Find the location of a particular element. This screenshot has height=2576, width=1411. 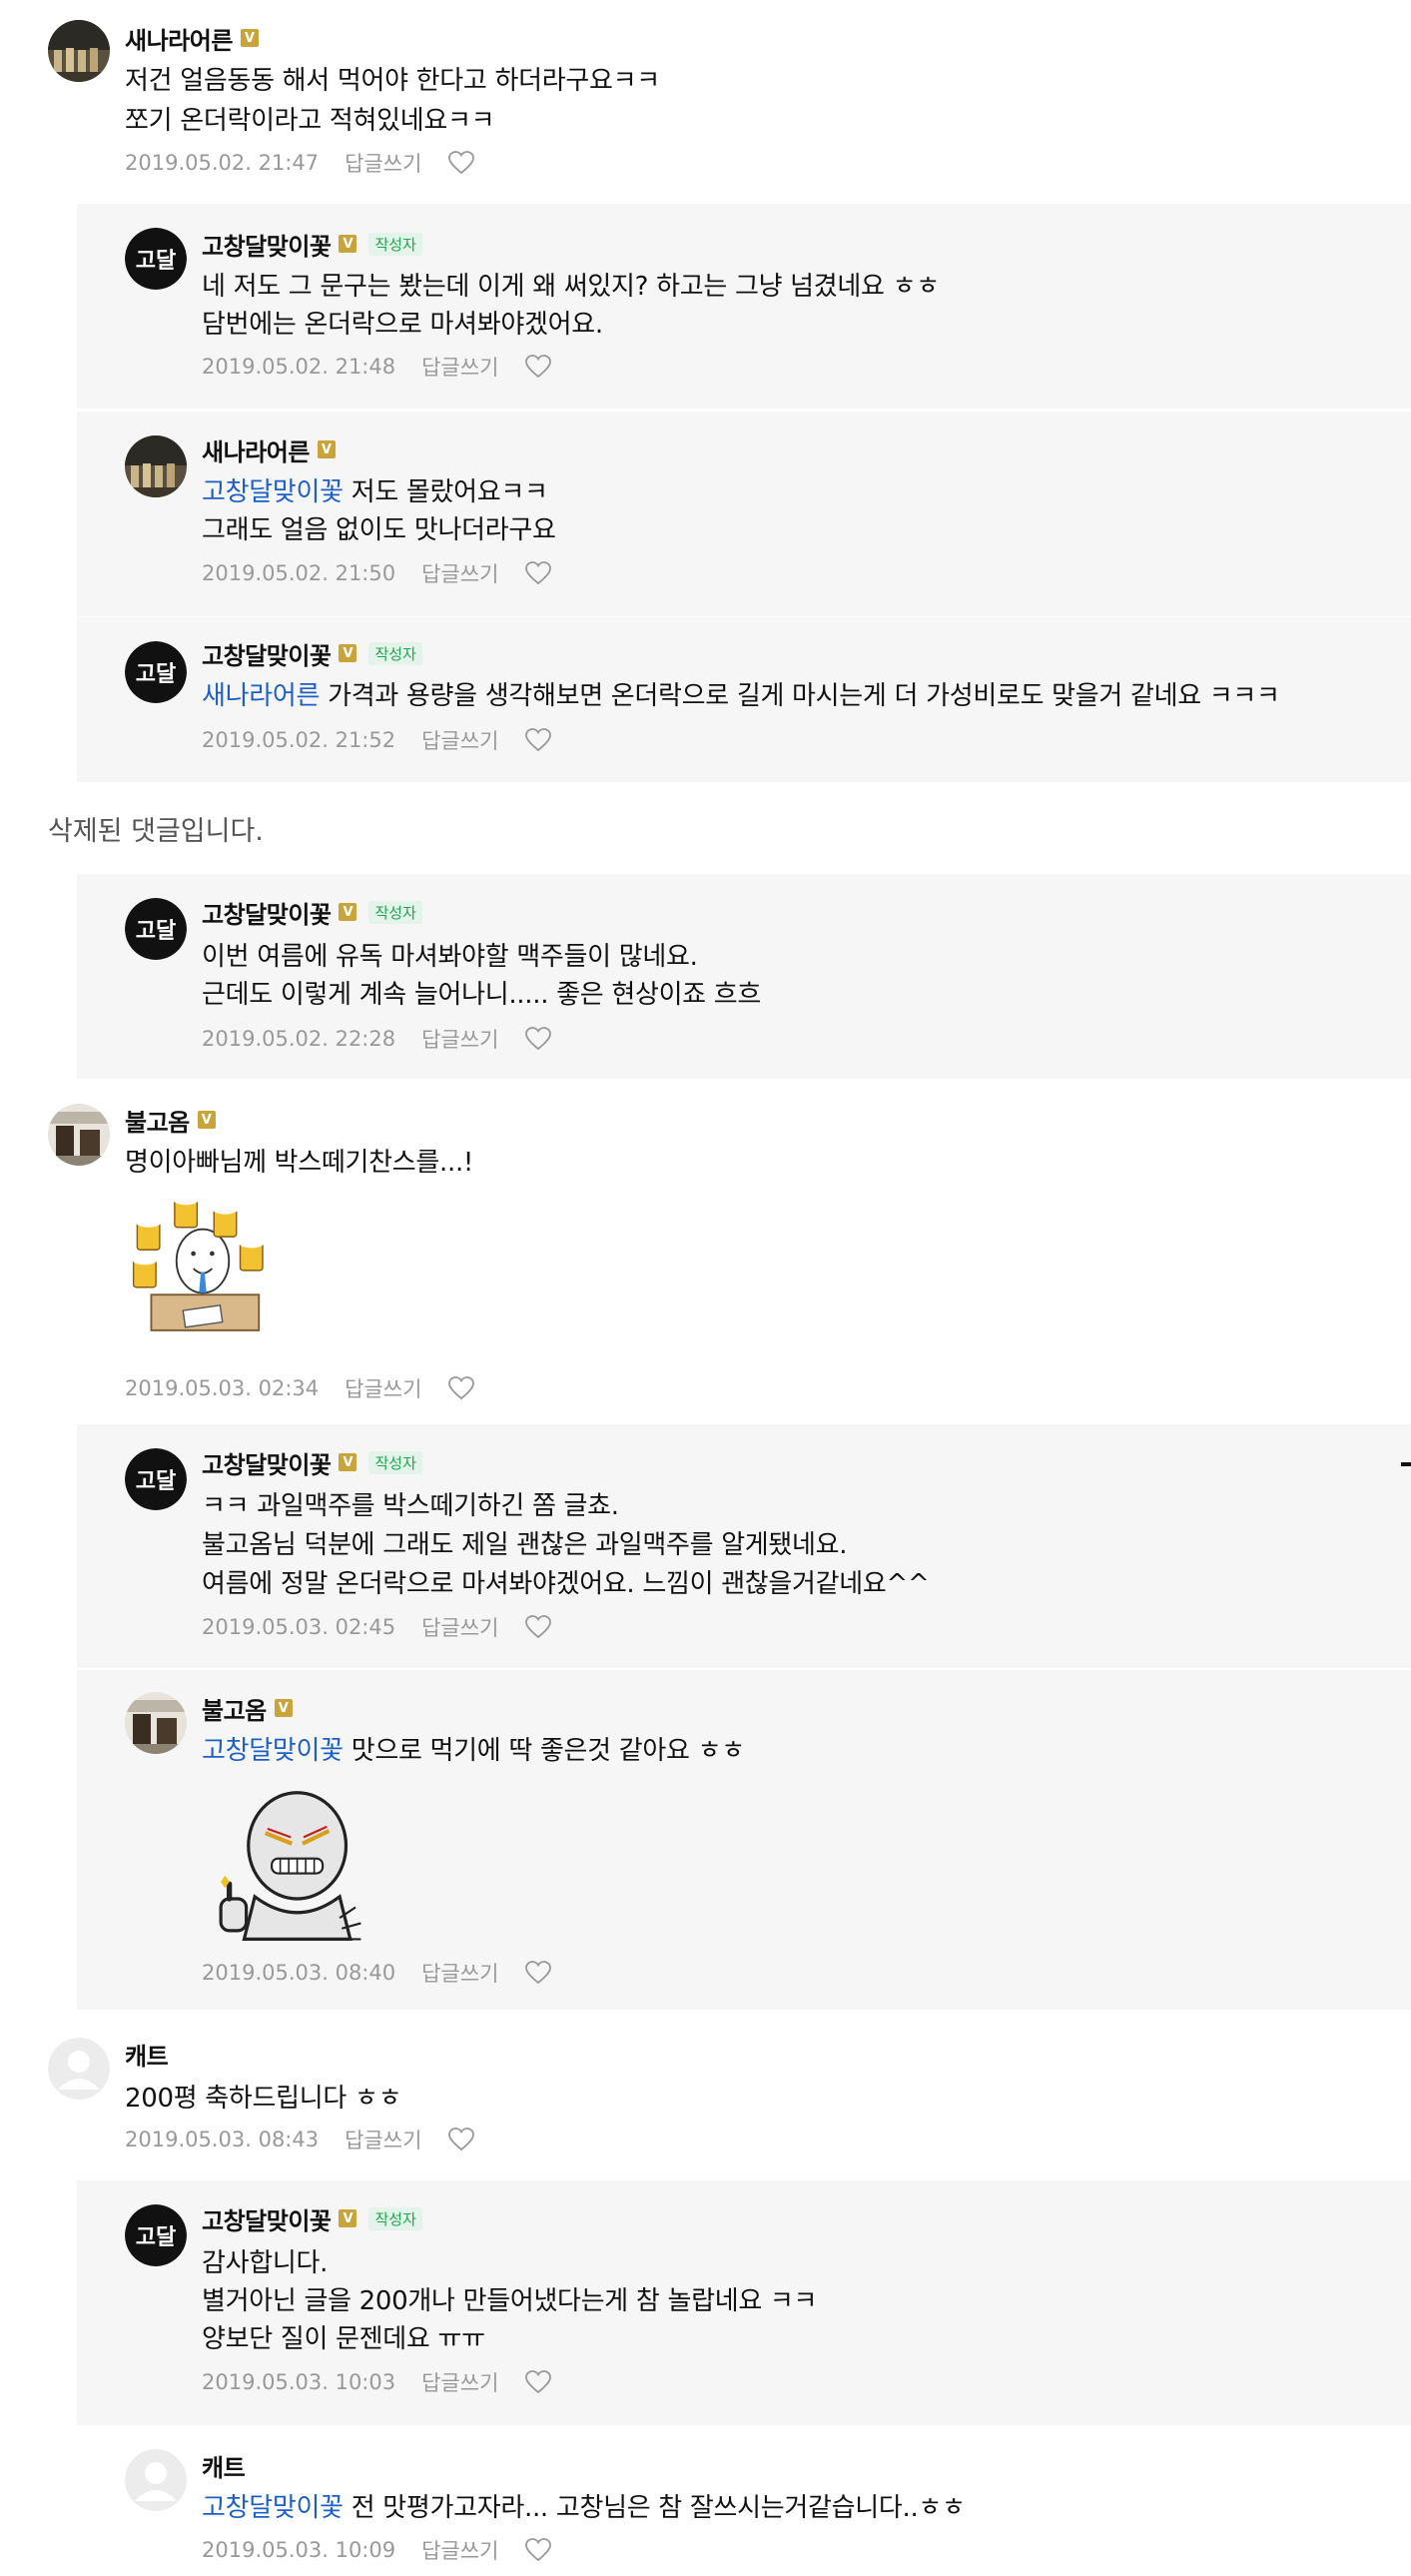

comment-text: 고창달맞이꽃 저도 몰랐어요ㅋㅋ is located at coordinates (375, 492).